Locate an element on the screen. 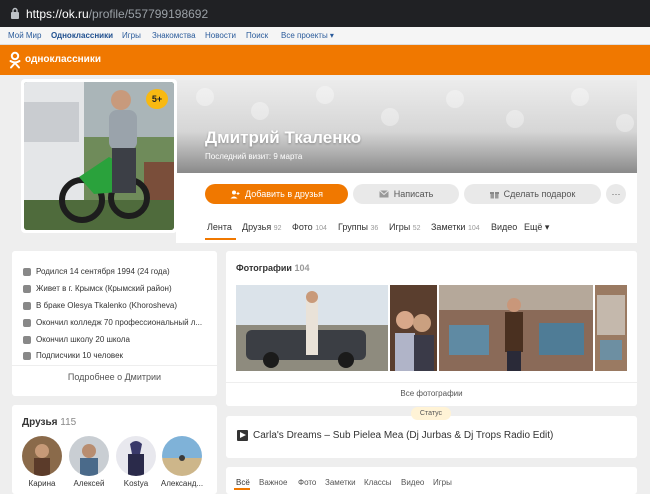  lock-icon is located at coordinates (15, 13).